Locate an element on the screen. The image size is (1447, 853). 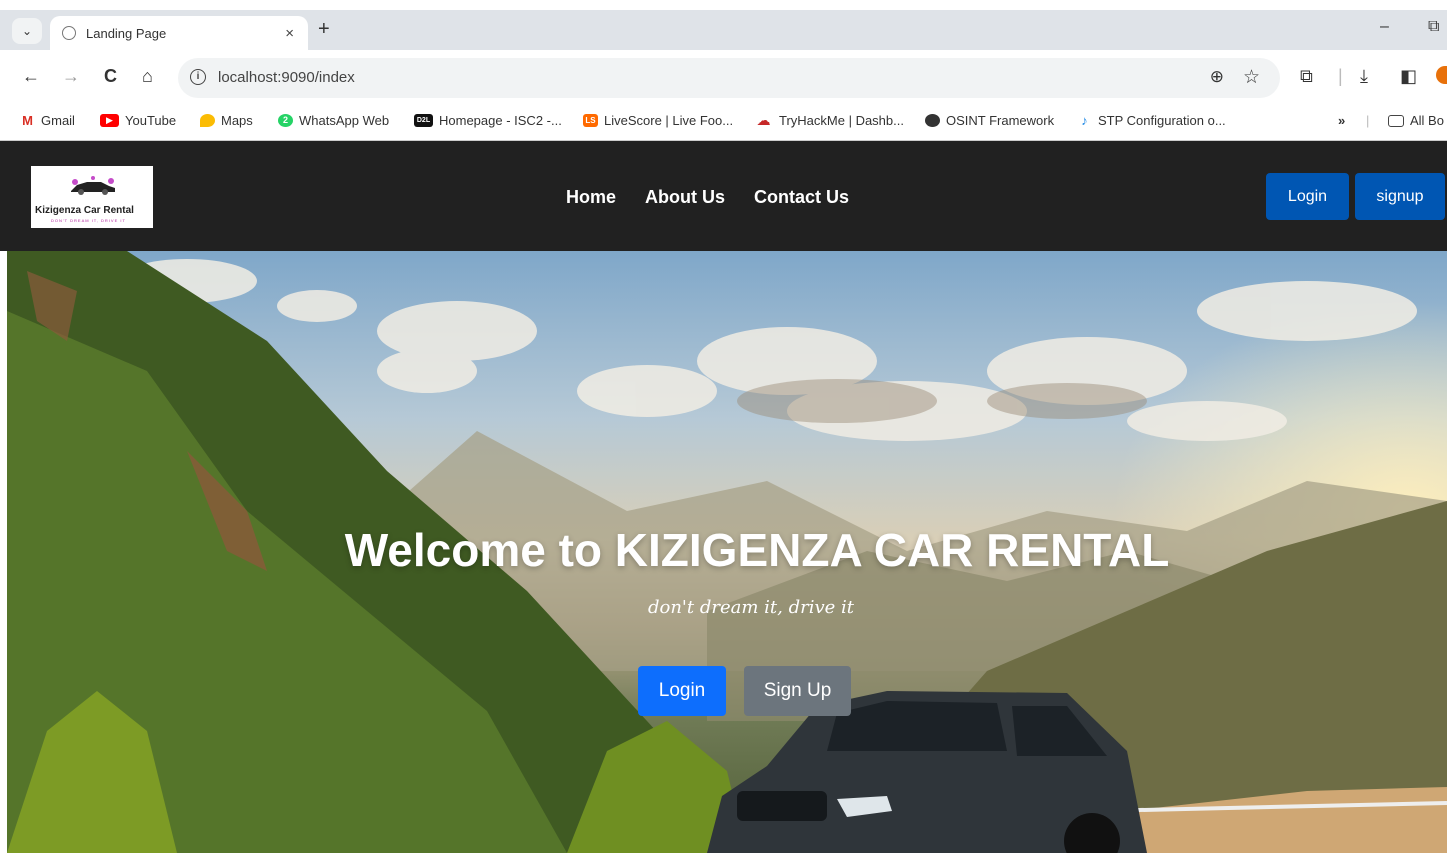
osint-globe-icon is located at coordinates (932, 120).